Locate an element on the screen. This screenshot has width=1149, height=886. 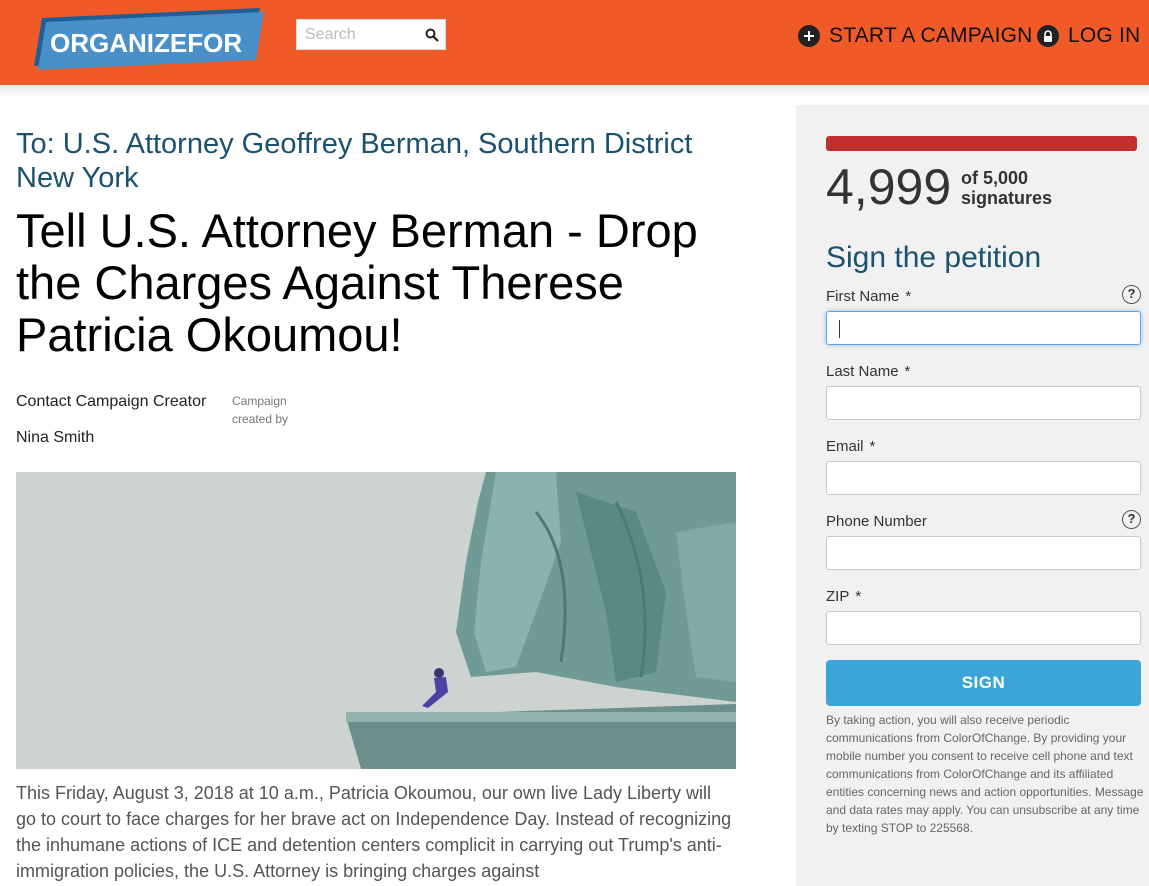
sign-petition-heading: Sign the petition is located at coordinates (934, 257).